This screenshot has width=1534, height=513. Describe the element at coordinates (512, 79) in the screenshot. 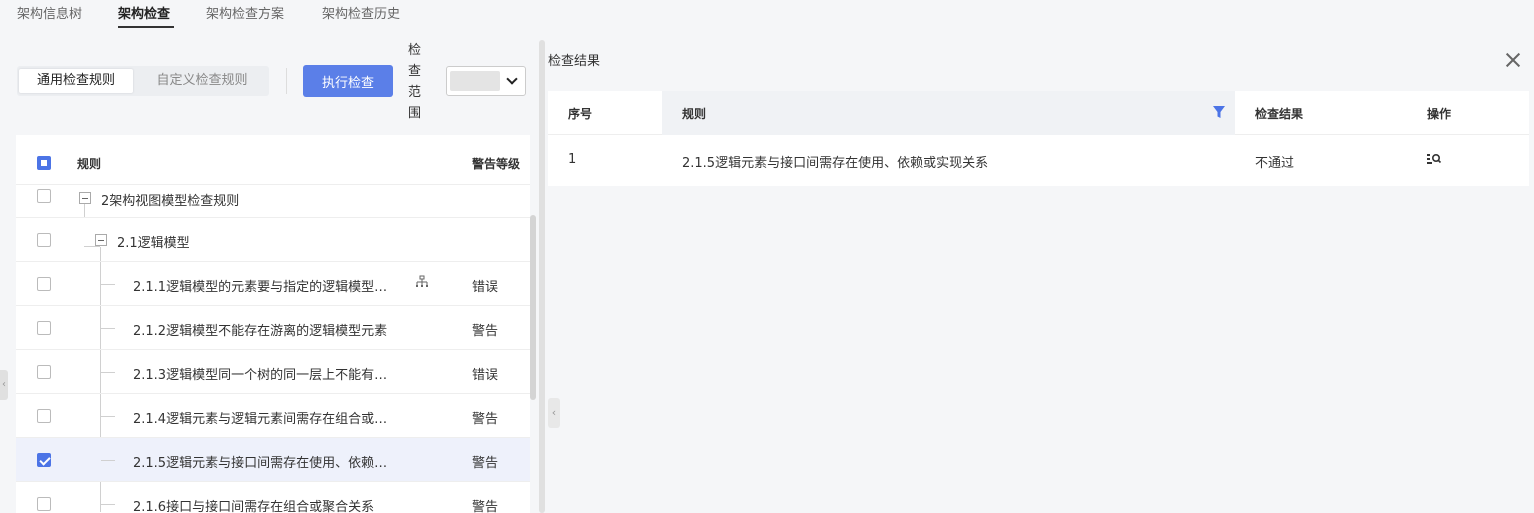

I see `chevron-down-icon` at that location.